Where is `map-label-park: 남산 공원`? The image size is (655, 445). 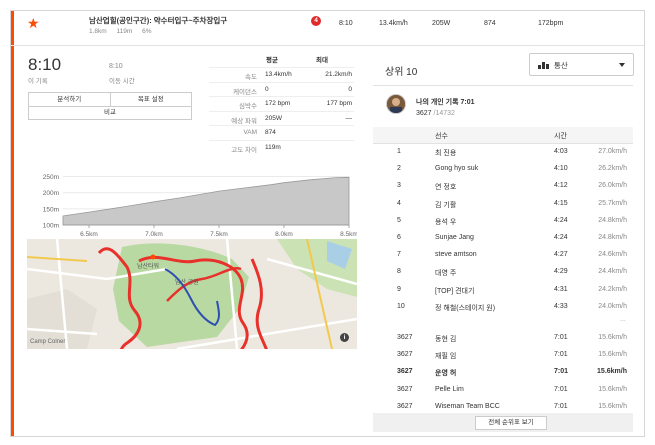
map-label-park: 남산 공원 is located at coordinates (187, 283).